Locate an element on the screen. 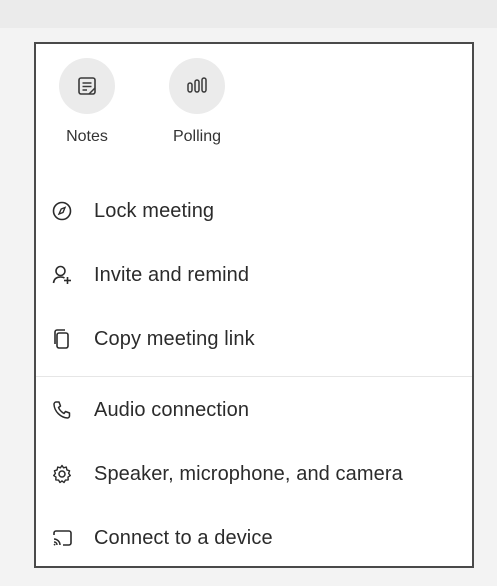  app-tile-polling: Polling is located at coordinates (197, 118).